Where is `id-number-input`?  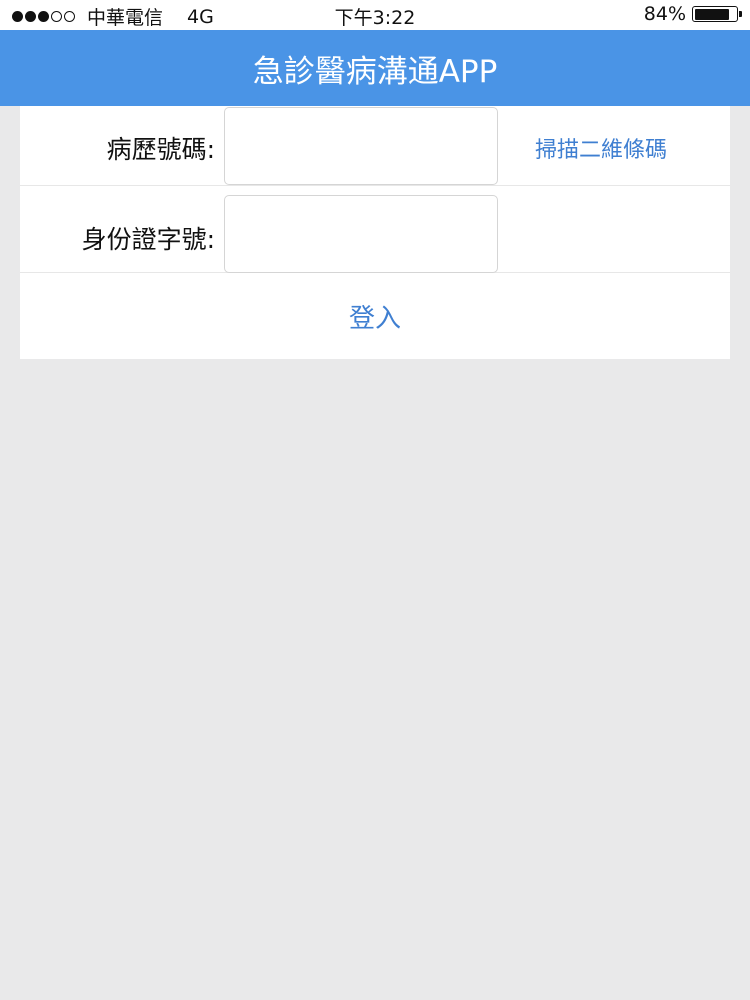 id-number-input is located at coordinates (361, 234).